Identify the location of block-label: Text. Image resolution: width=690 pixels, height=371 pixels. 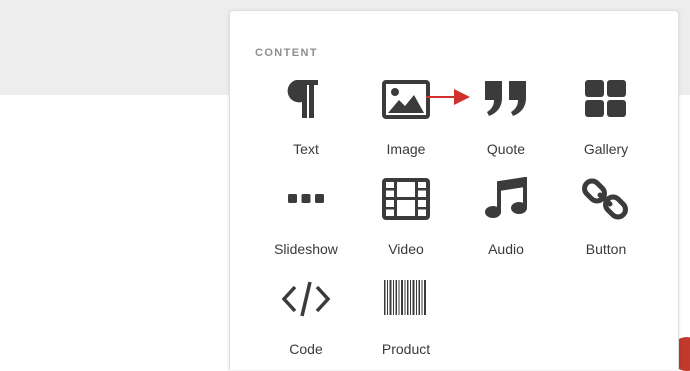
(306, 149).